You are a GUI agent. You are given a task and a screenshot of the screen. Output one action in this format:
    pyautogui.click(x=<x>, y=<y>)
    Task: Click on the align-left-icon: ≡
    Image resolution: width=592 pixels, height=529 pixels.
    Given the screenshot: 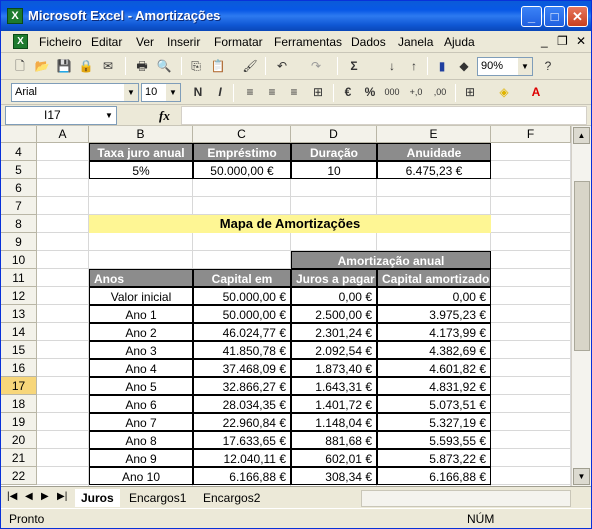 What is the action you would take?
    pyautogui.click(x=250, y=92)
    